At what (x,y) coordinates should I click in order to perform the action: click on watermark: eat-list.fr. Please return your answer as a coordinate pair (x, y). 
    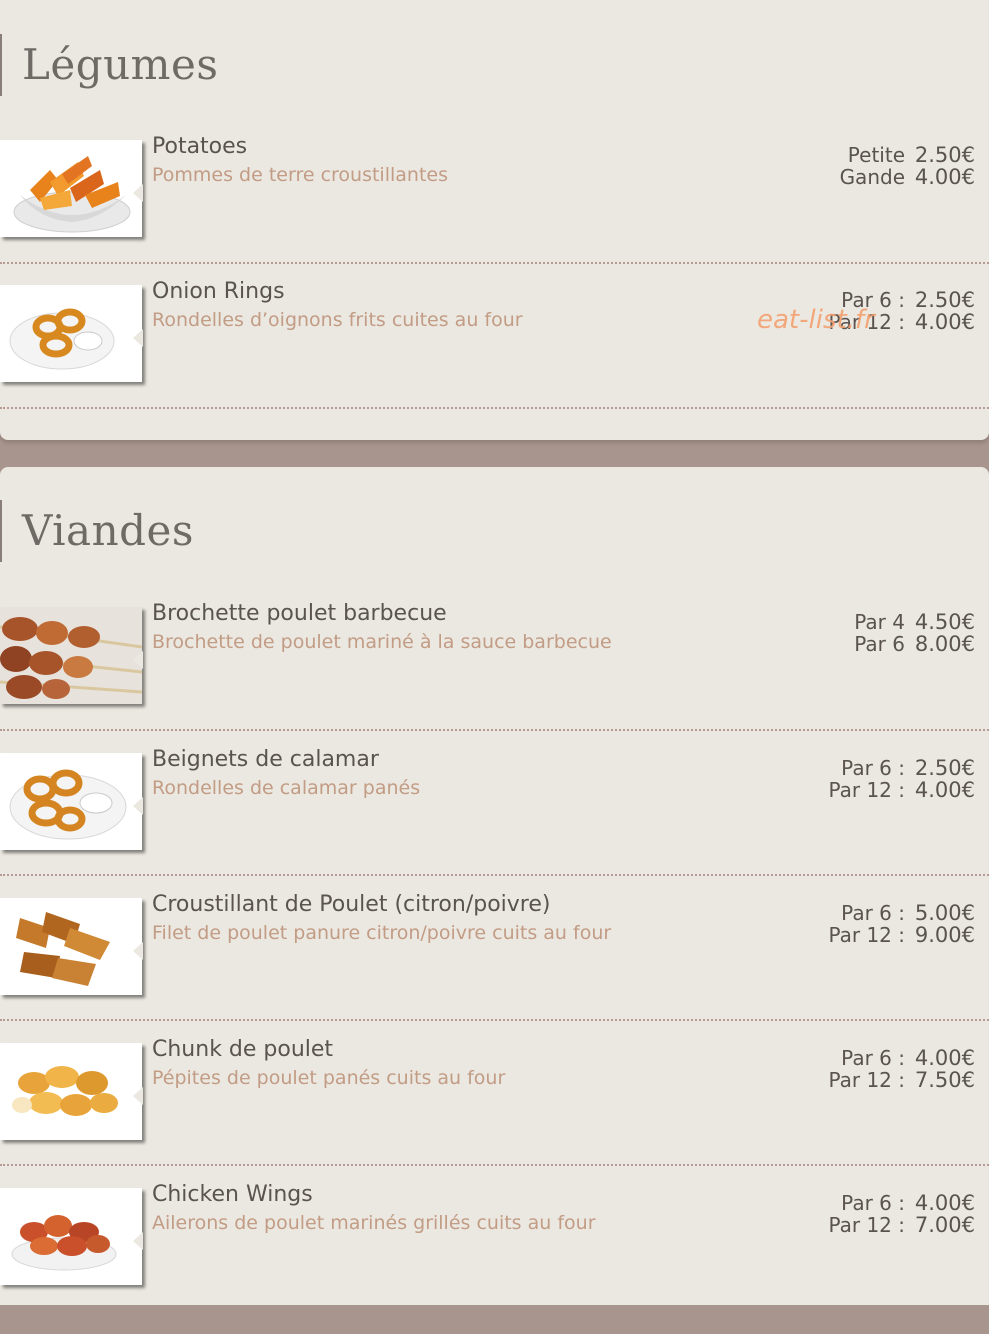
    Looking at the image, I should click on (816, 320).